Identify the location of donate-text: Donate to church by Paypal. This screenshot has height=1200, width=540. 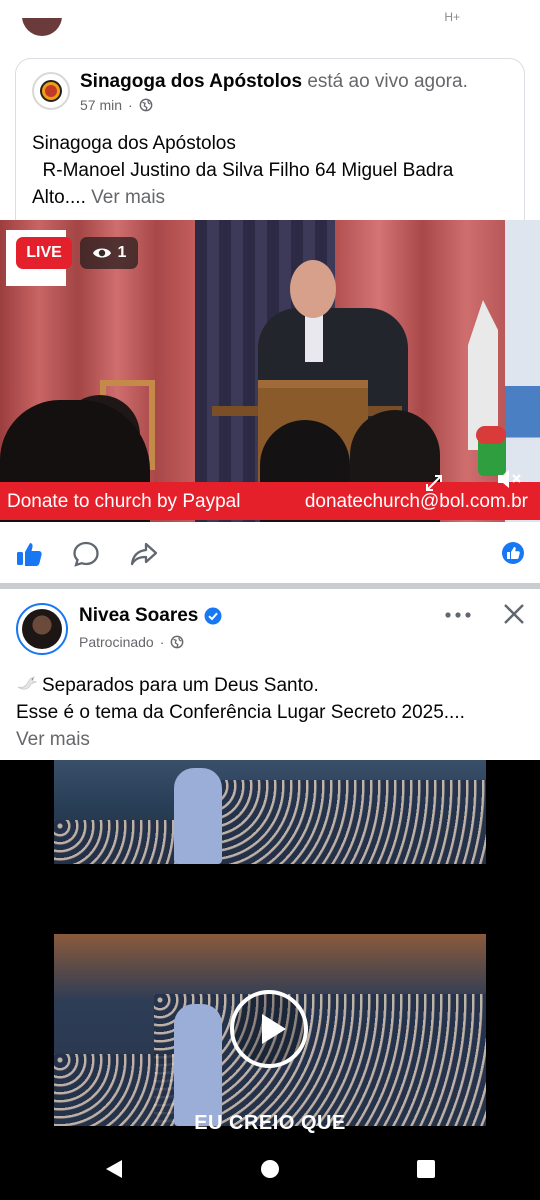
(124, 501).